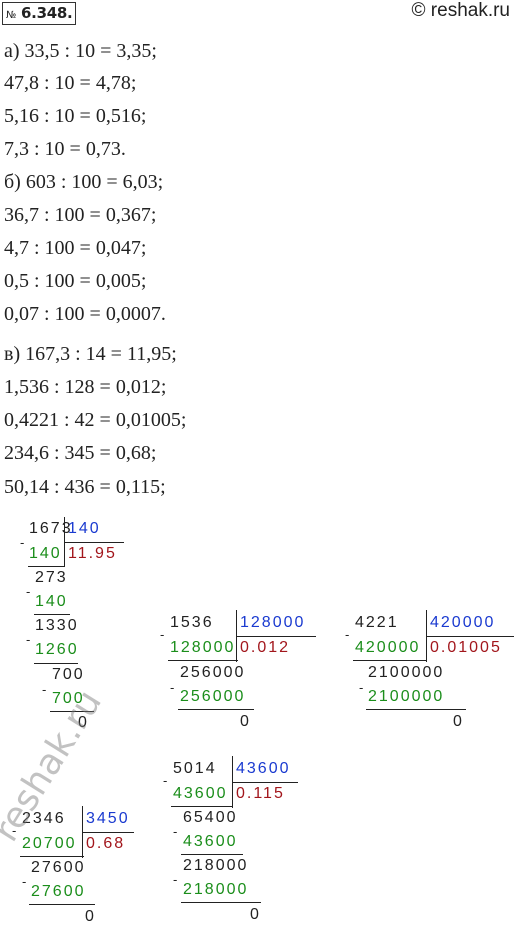 The width and height of the screenshot is (517, 926). I want to click on subtrahend: 128000, so click(203, 647).